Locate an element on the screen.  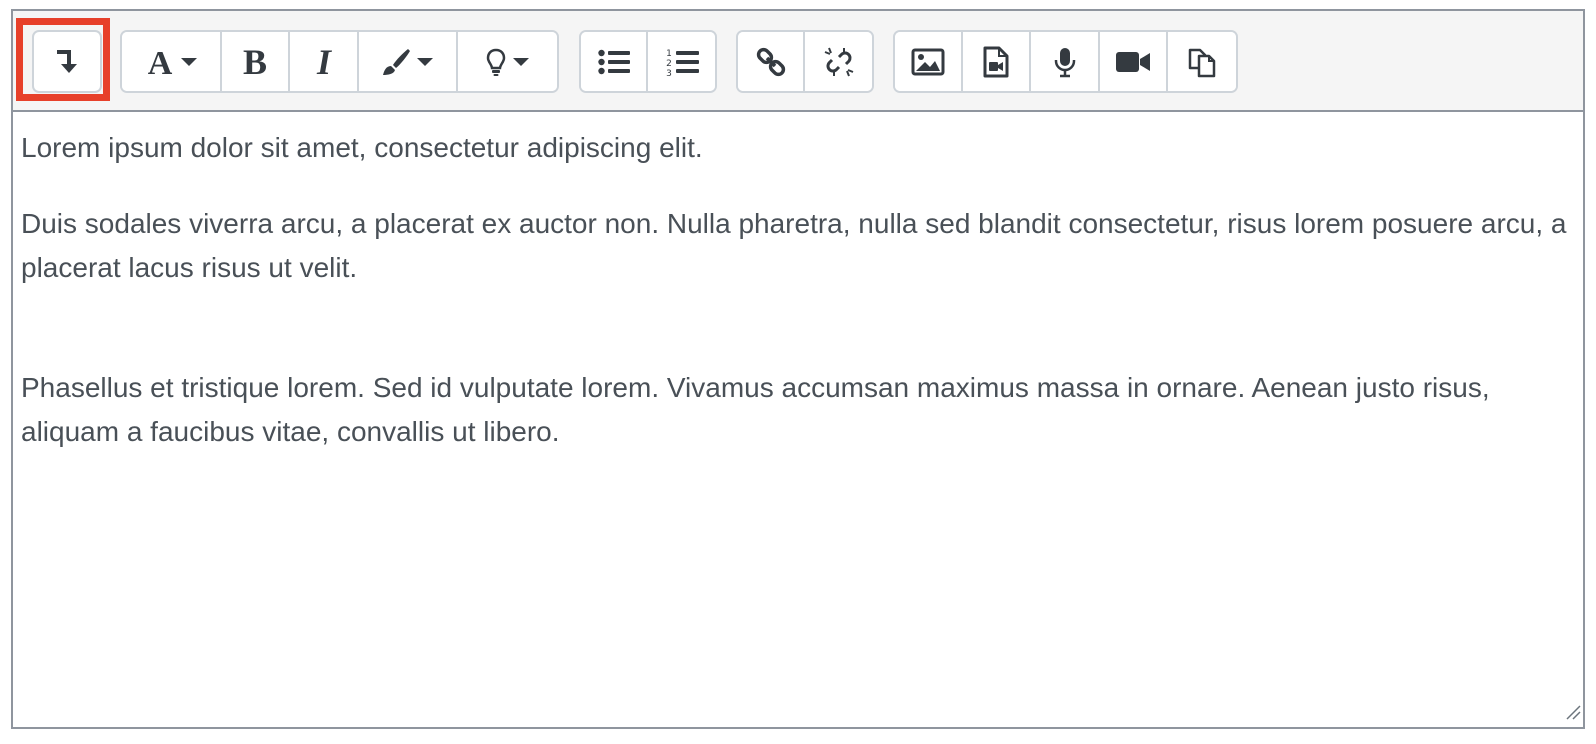
list-button-group: 1 2 3 is located at coordinates (648, 61).